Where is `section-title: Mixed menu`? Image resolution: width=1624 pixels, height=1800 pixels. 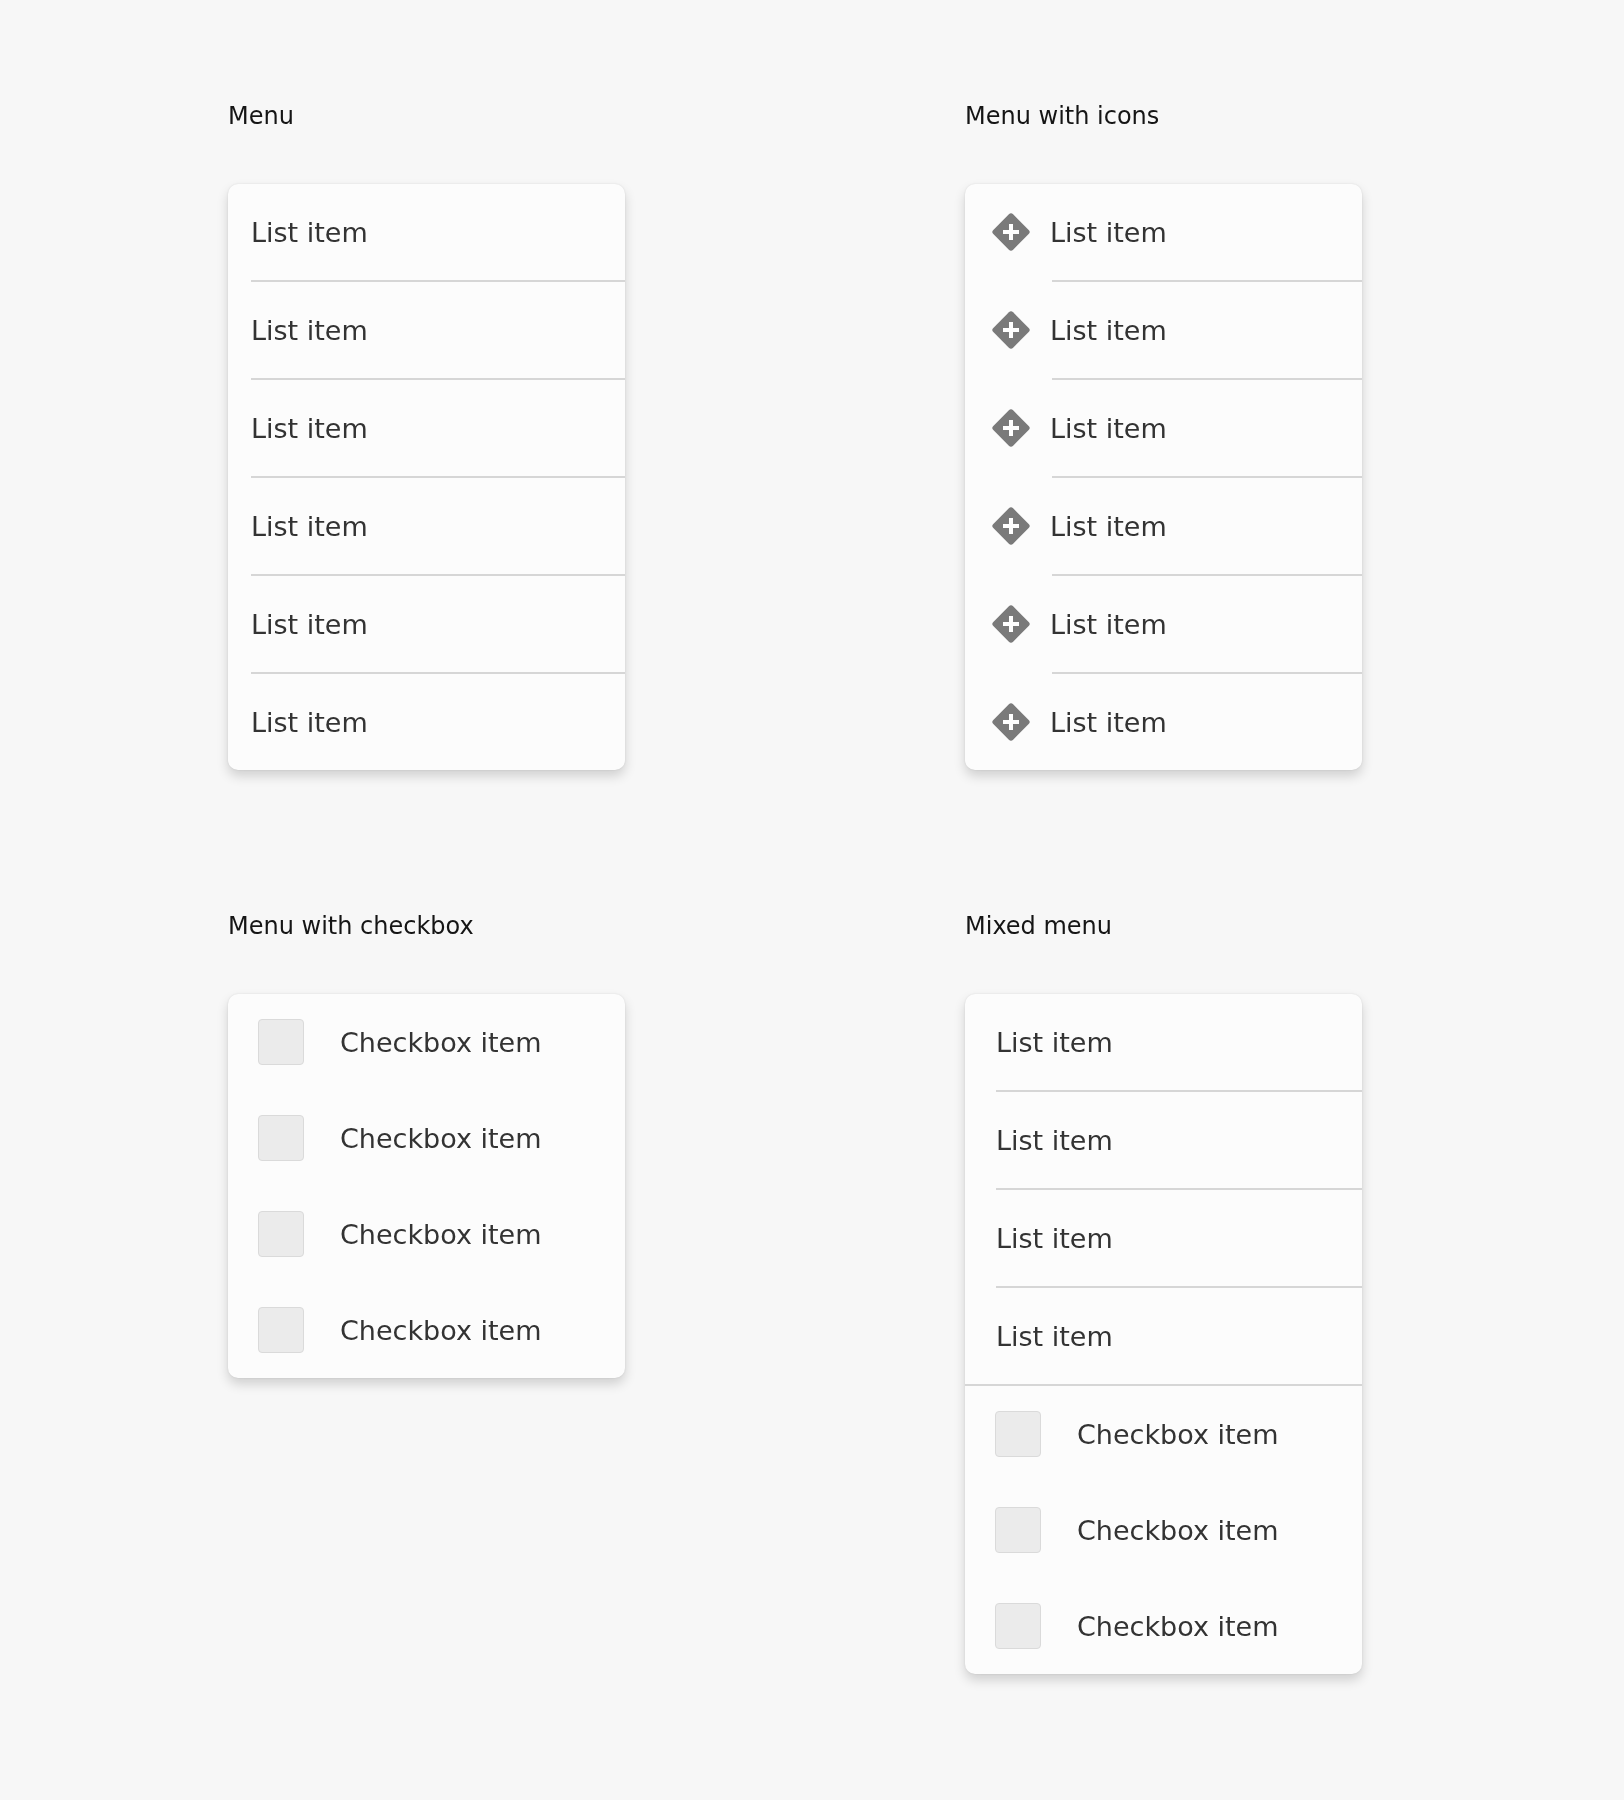 section-title: Mixed menu is located at coordinates (1039, 926).